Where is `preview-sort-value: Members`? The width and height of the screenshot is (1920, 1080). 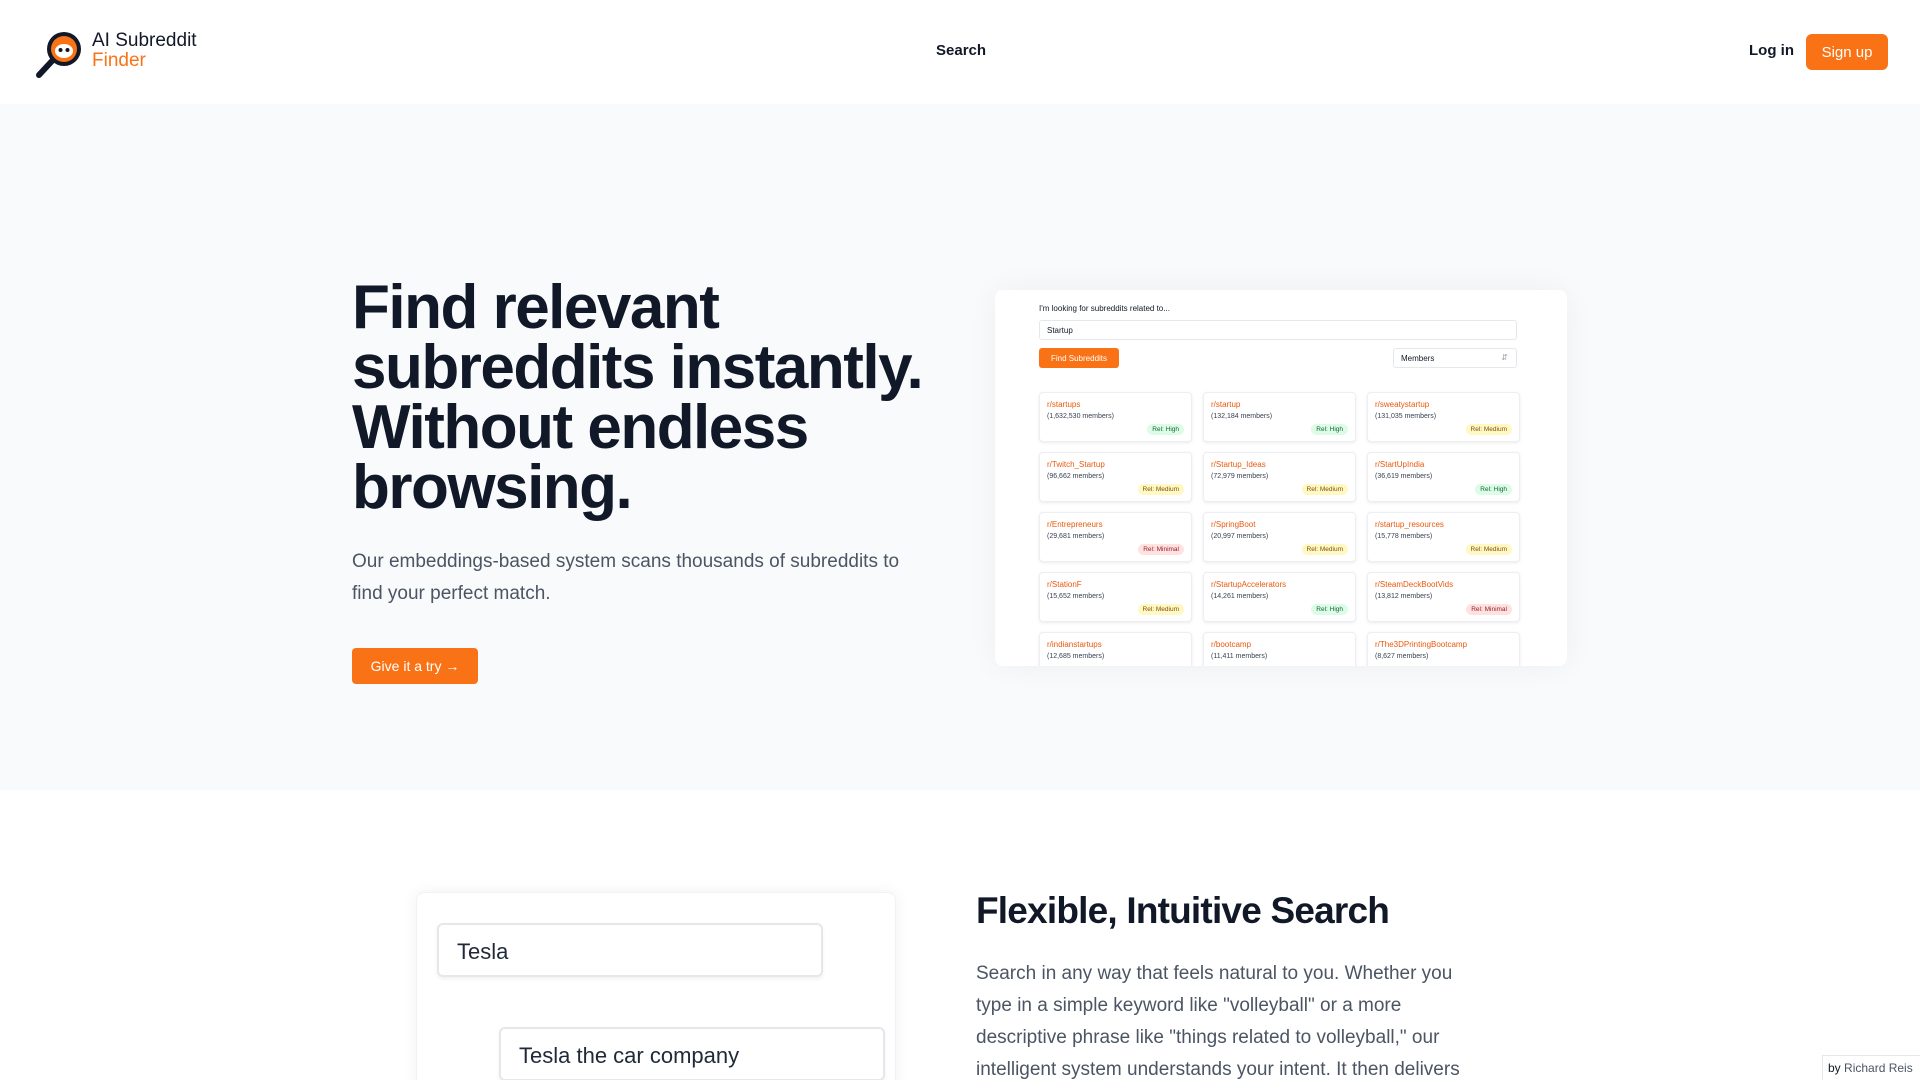
preview-sort-value: Members is located at coordinates (1418, 358).